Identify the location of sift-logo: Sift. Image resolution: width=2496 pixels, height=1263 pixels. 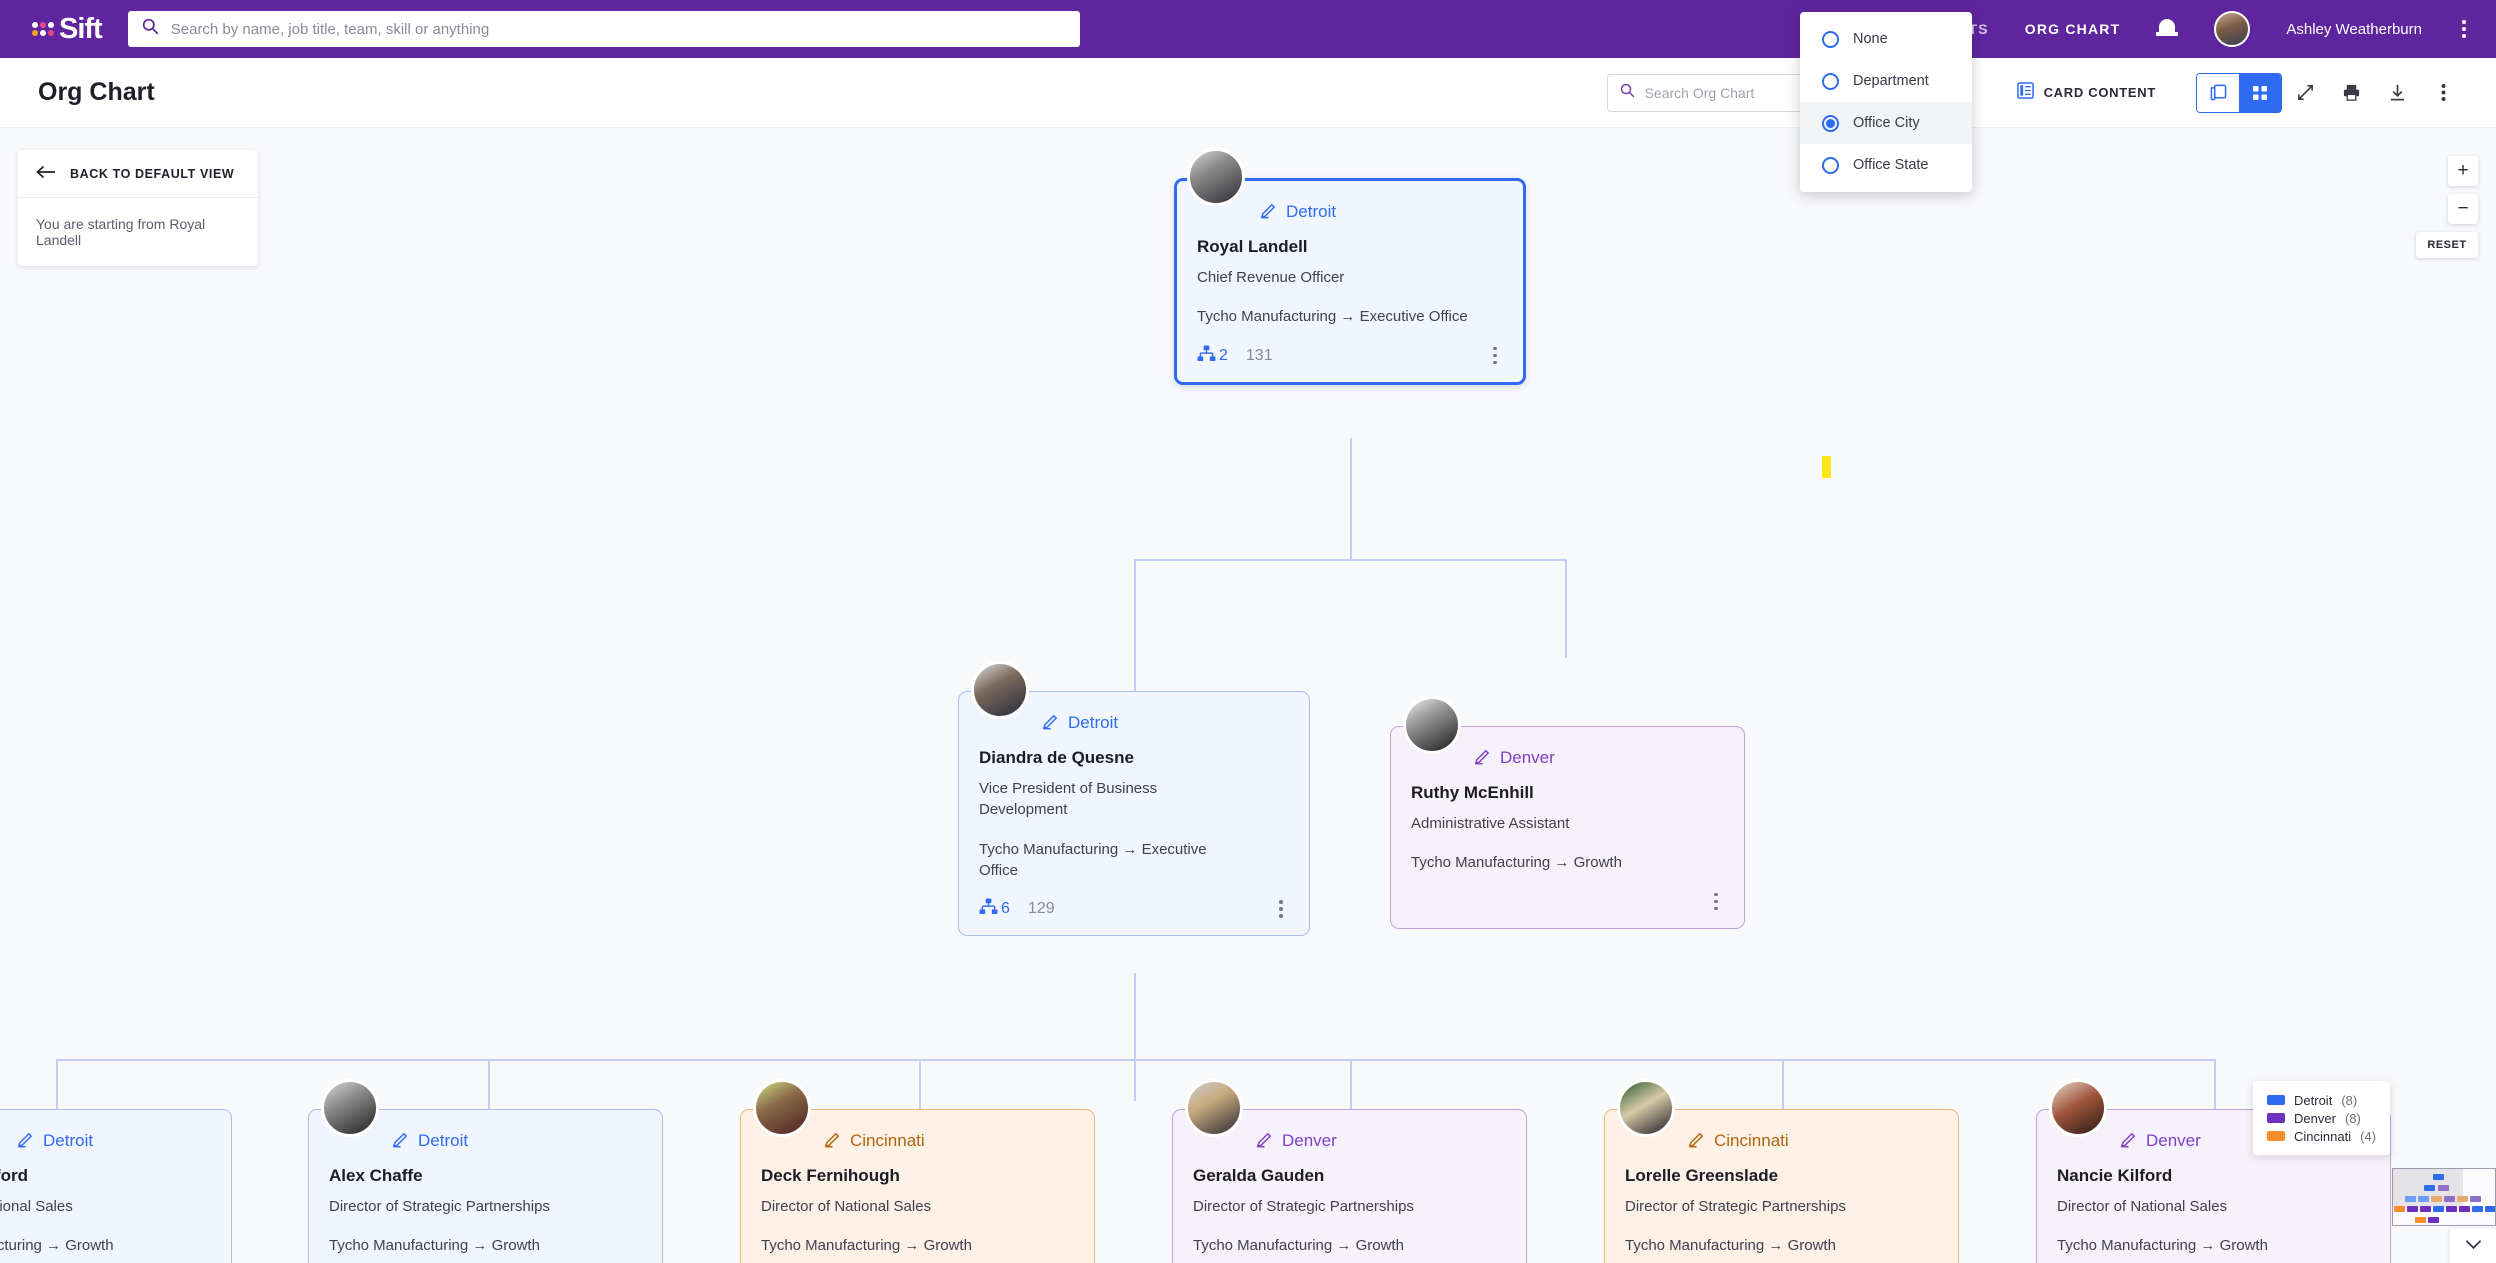
(67, 29).